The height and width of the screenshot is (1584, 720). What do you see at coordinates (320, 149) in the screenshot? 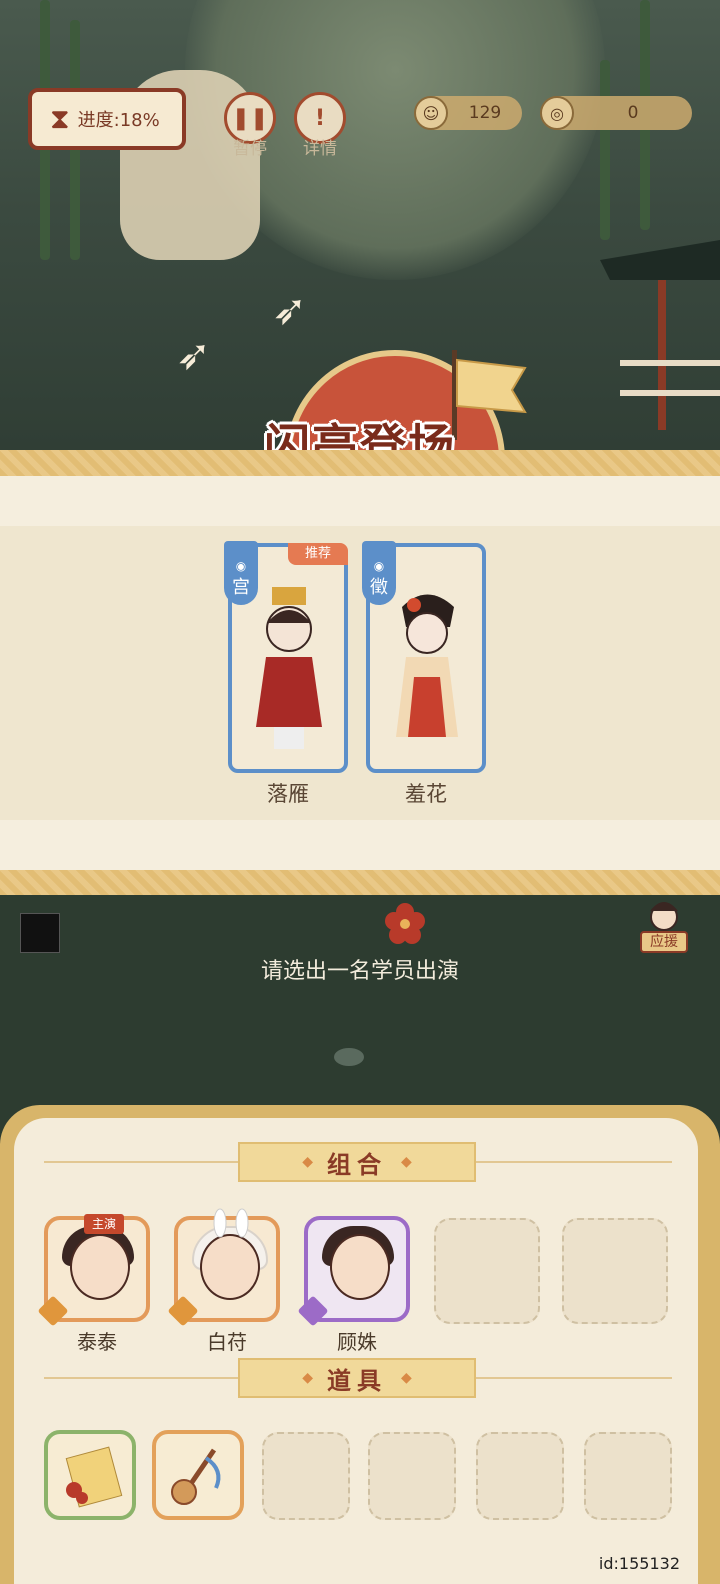
I see `details-label: 详情` at bounding box center [320, 149].